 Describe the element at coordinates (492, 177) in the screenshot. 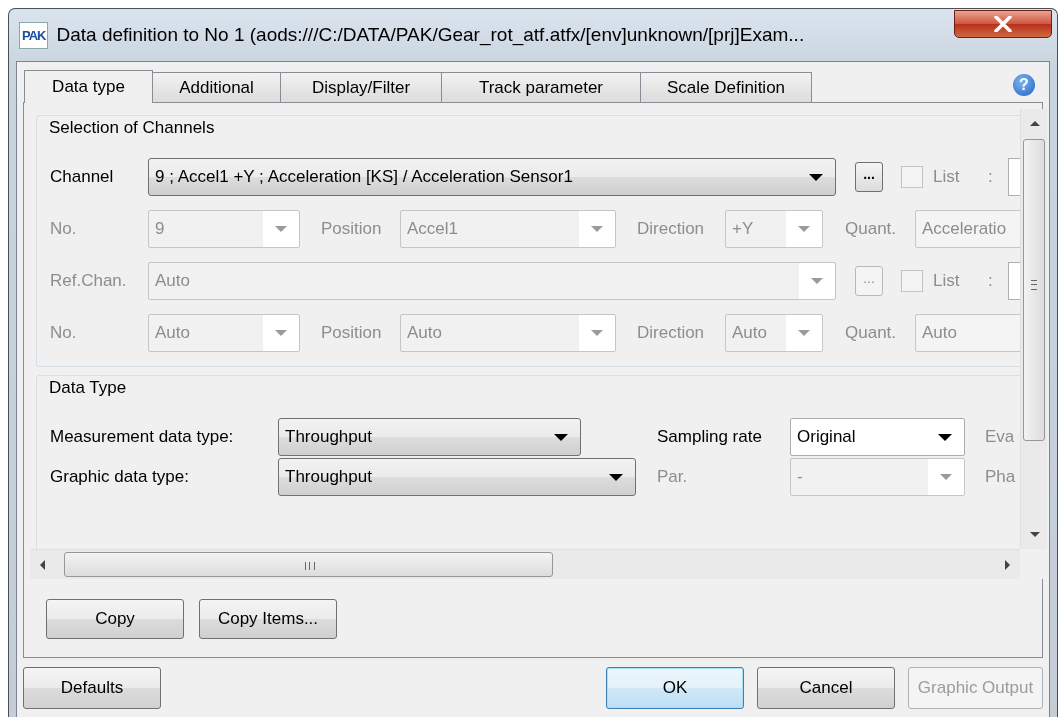

I see `dropdown: 9 ; Accel1 +Y ; Acceleration [KS] / Acceleration Sensor1` at that location.